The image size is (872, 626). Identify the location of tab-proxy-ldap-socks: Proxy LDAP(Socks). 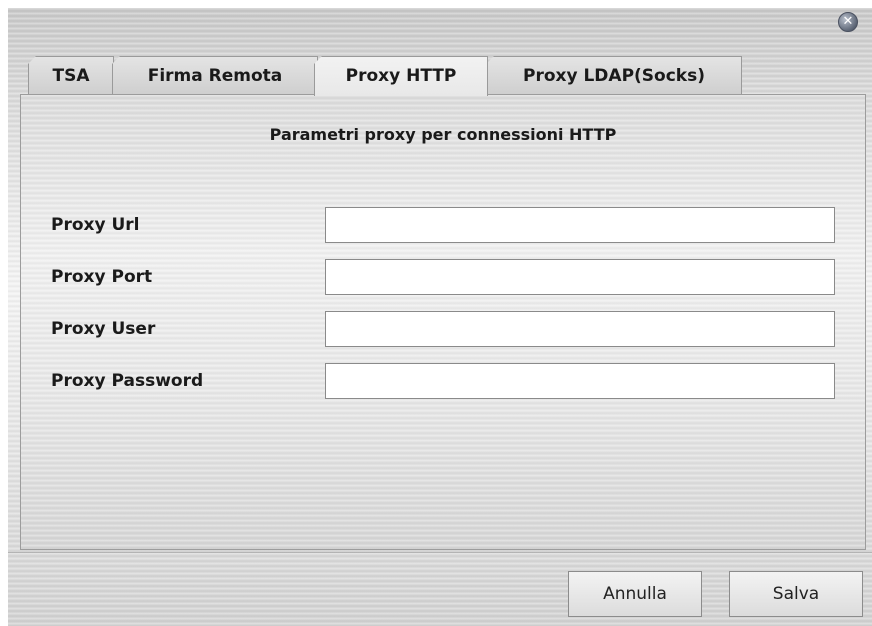
(614, 75).